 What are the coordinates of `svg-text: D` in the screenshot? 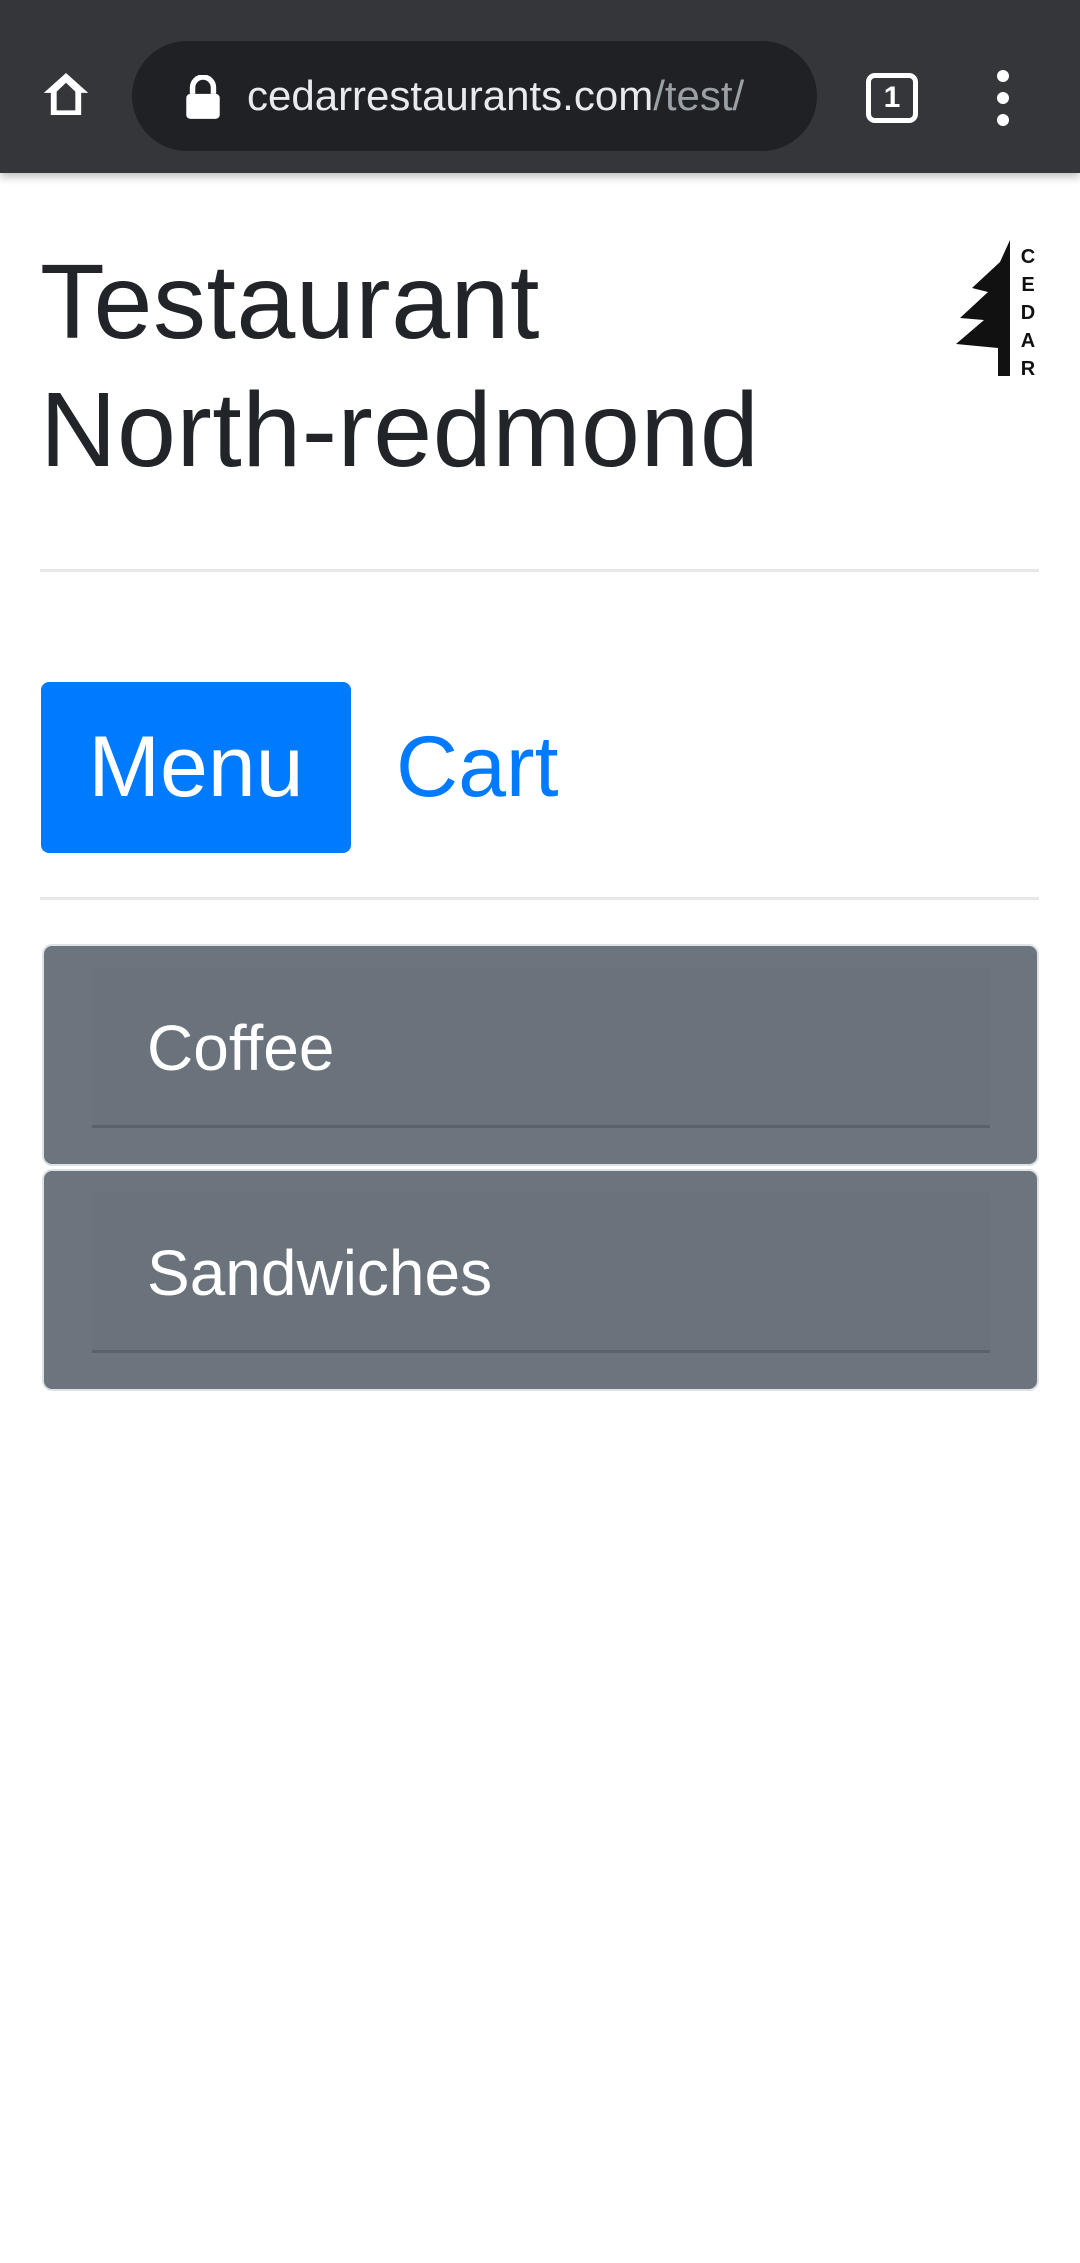 It's located at (1028, 313).